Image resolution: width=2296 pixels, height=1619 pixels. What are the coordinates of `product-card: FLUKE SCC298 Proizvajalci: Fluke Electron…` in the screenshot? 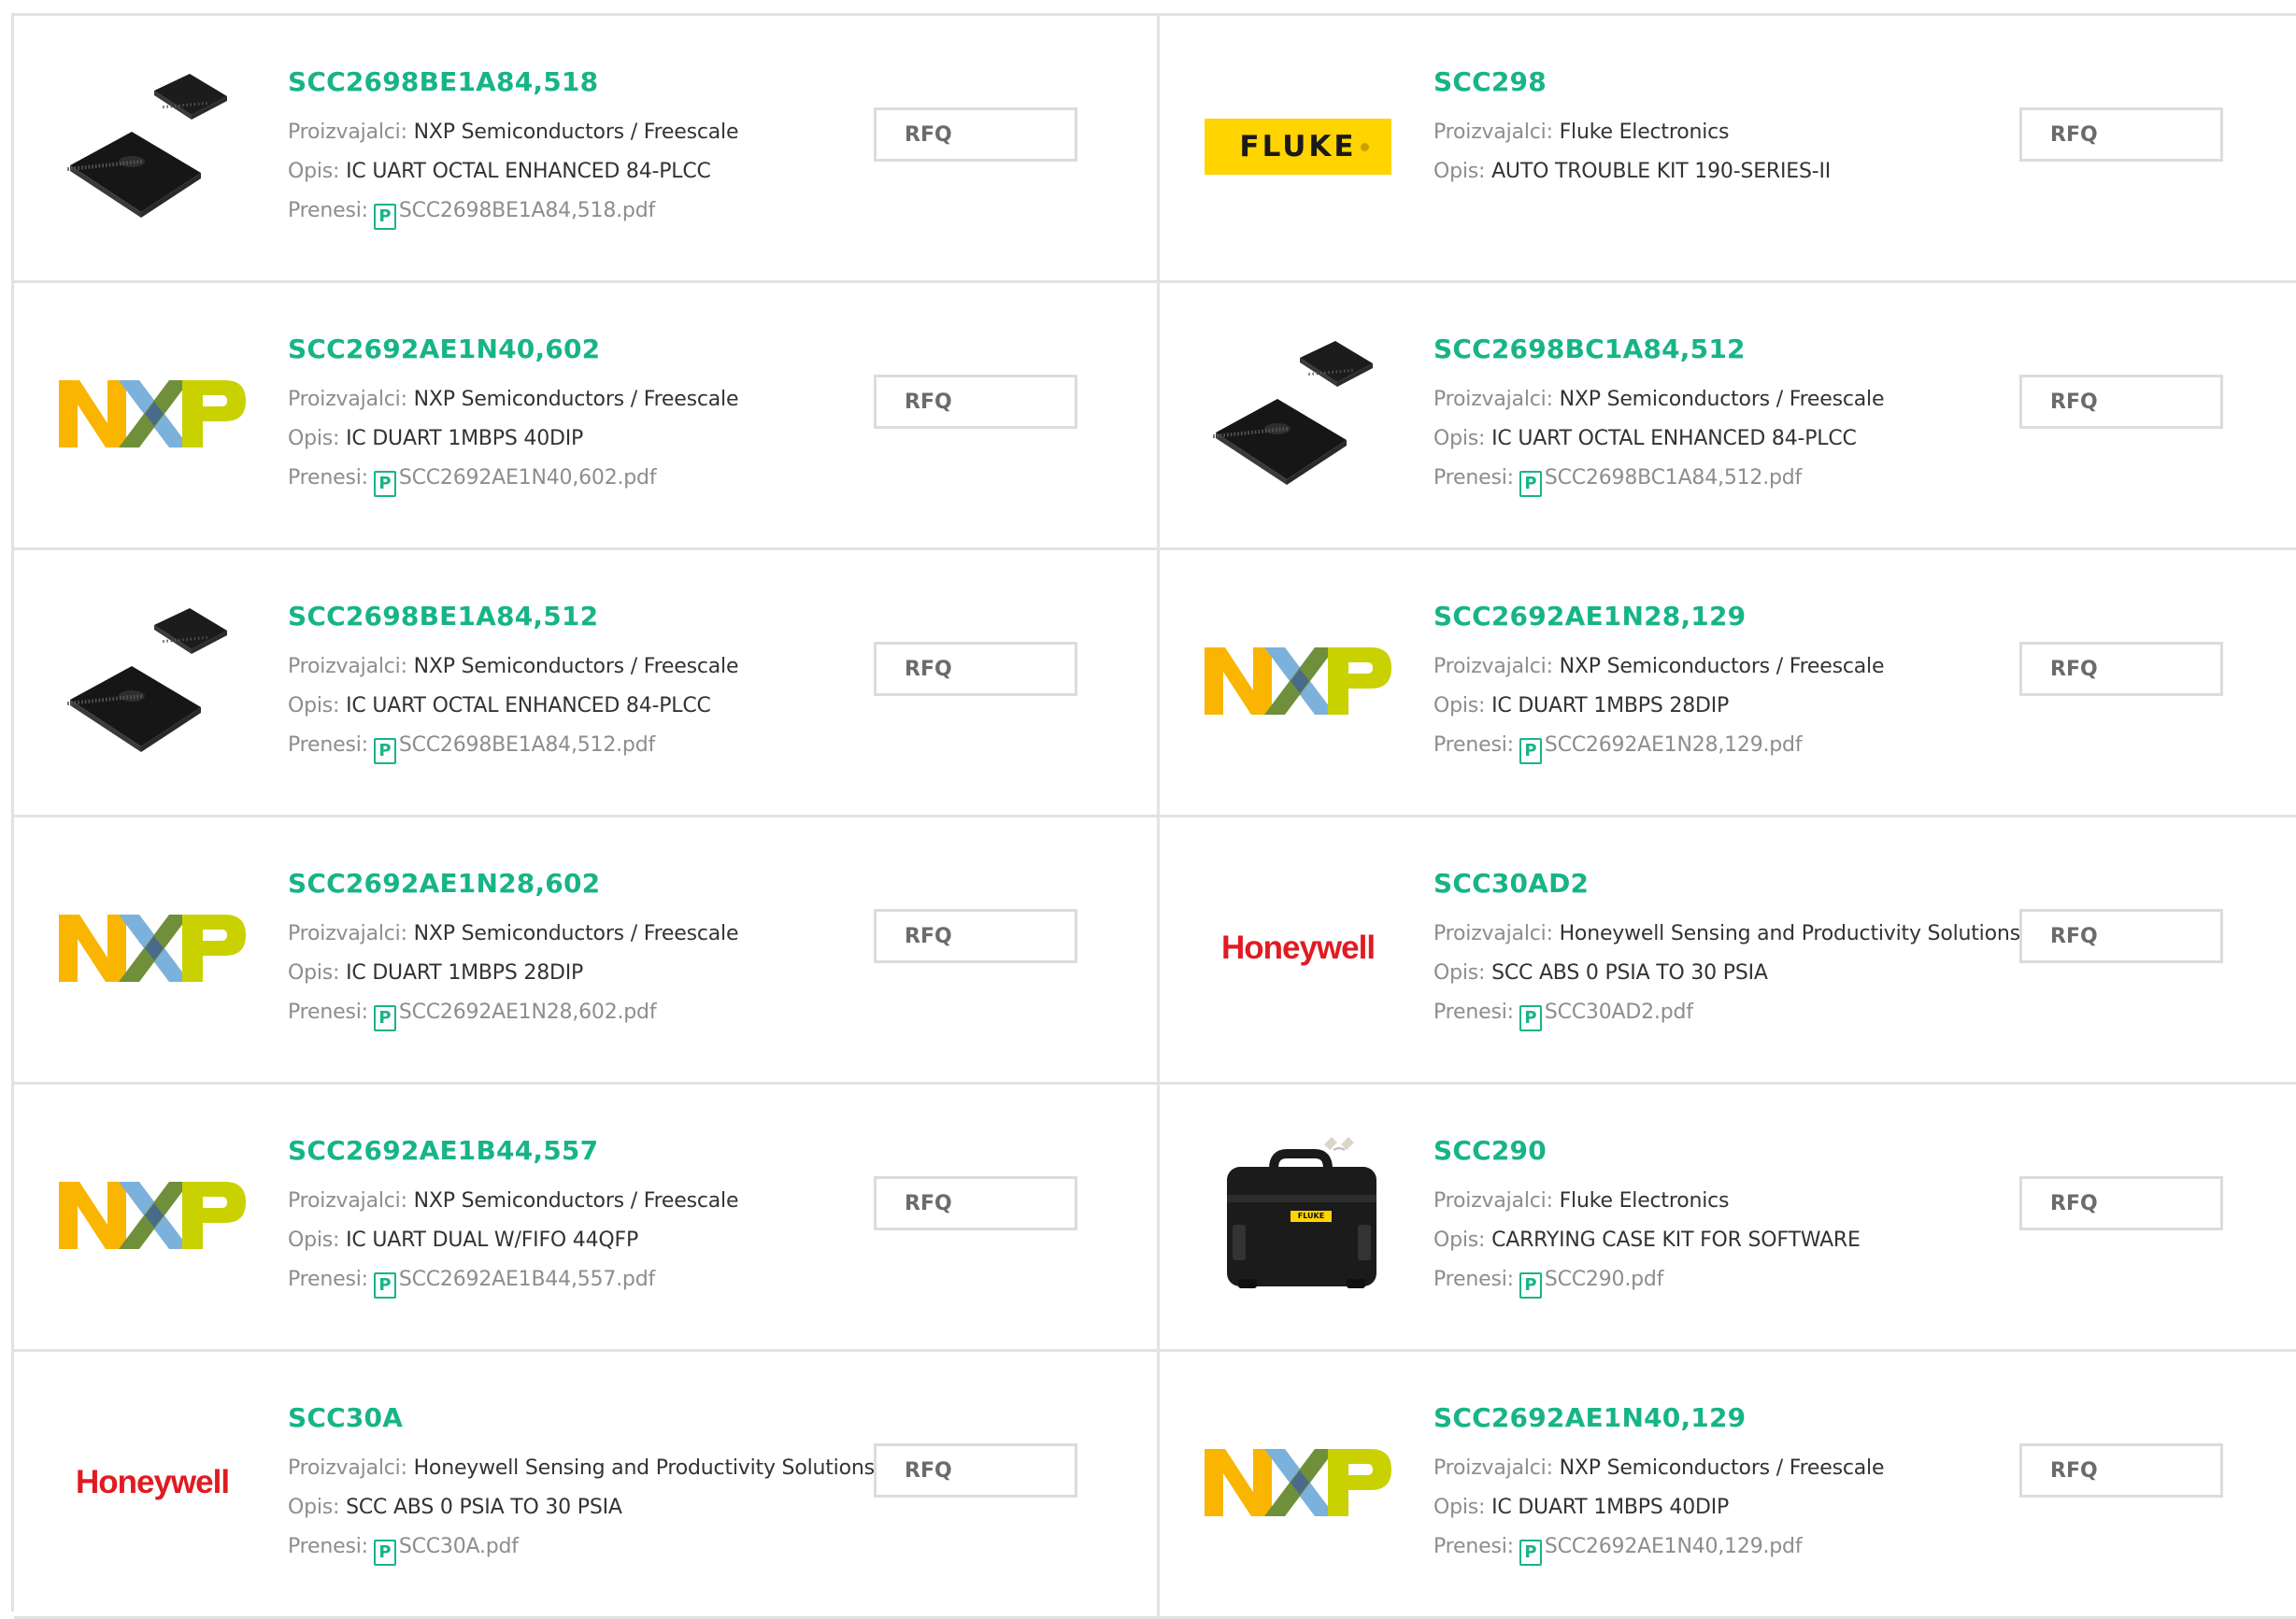 It's located at (1728, 149).